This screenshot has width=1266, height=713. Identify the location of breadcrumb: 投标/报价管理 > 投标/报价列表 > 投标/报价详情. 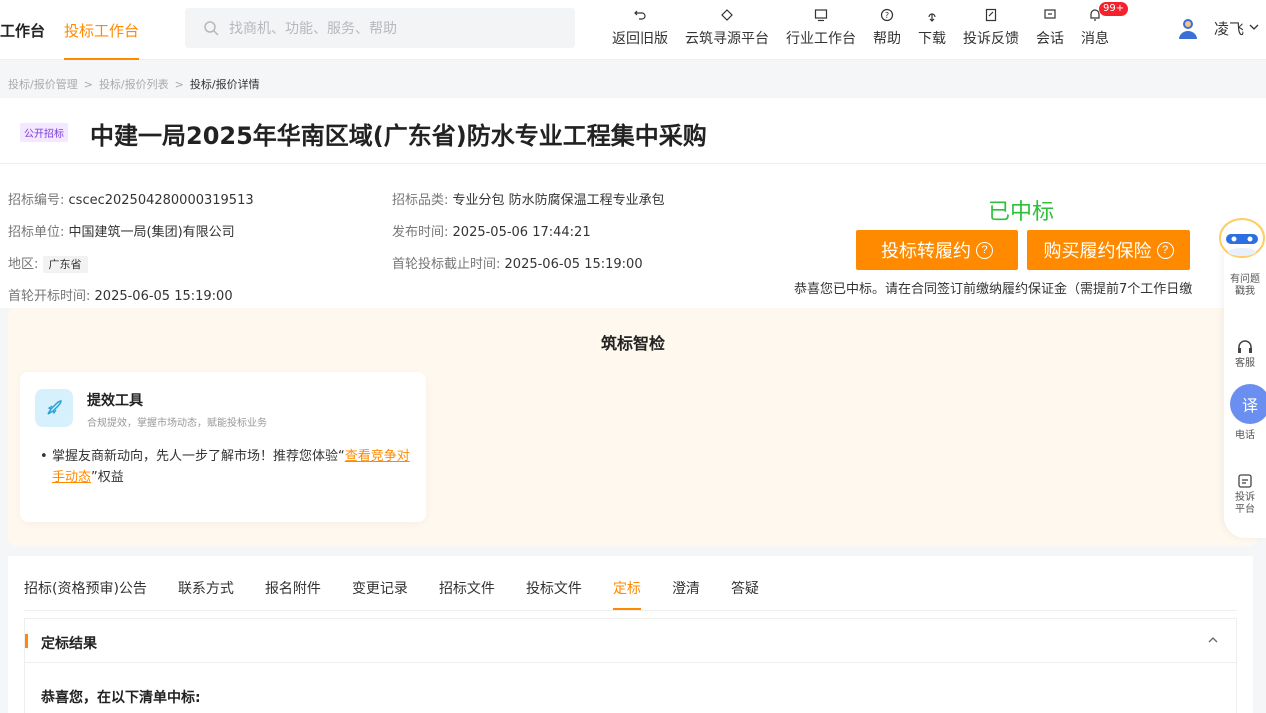
(134, 84).